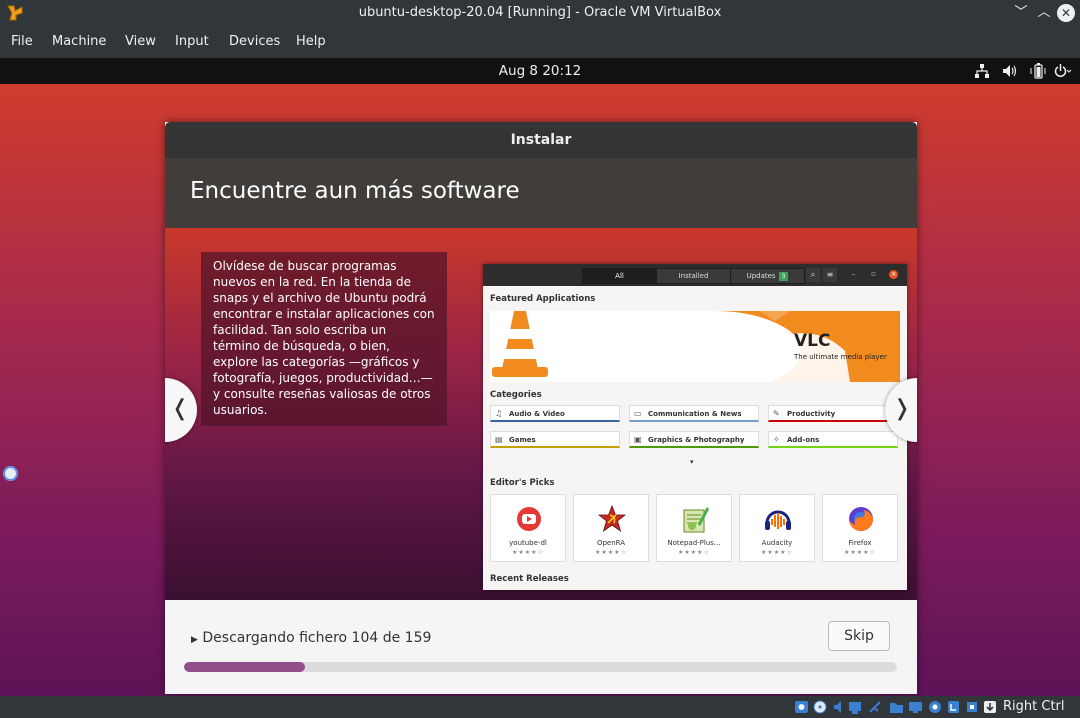 The width and height of the screenshot is (1080, 718). What do you see at coordinates (245, 667) in the screenshot?
I see `install-progress-fill` at bounding box center [245, 667].